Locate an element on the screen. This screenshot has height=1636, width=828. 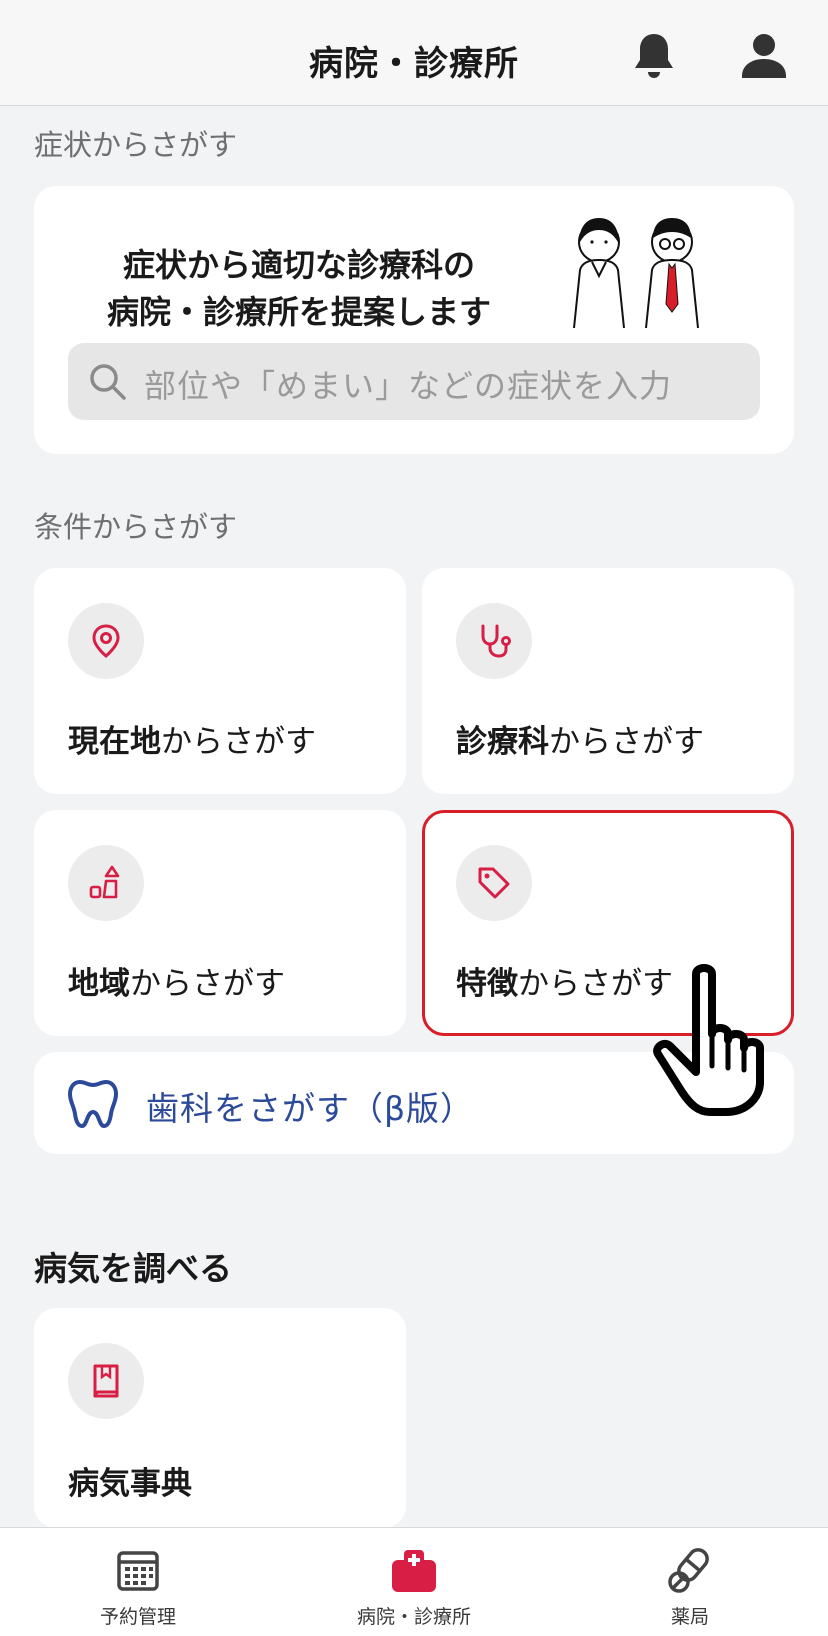
search-by-department-card: 診療科からさがす is located at coordinates (608, 681).